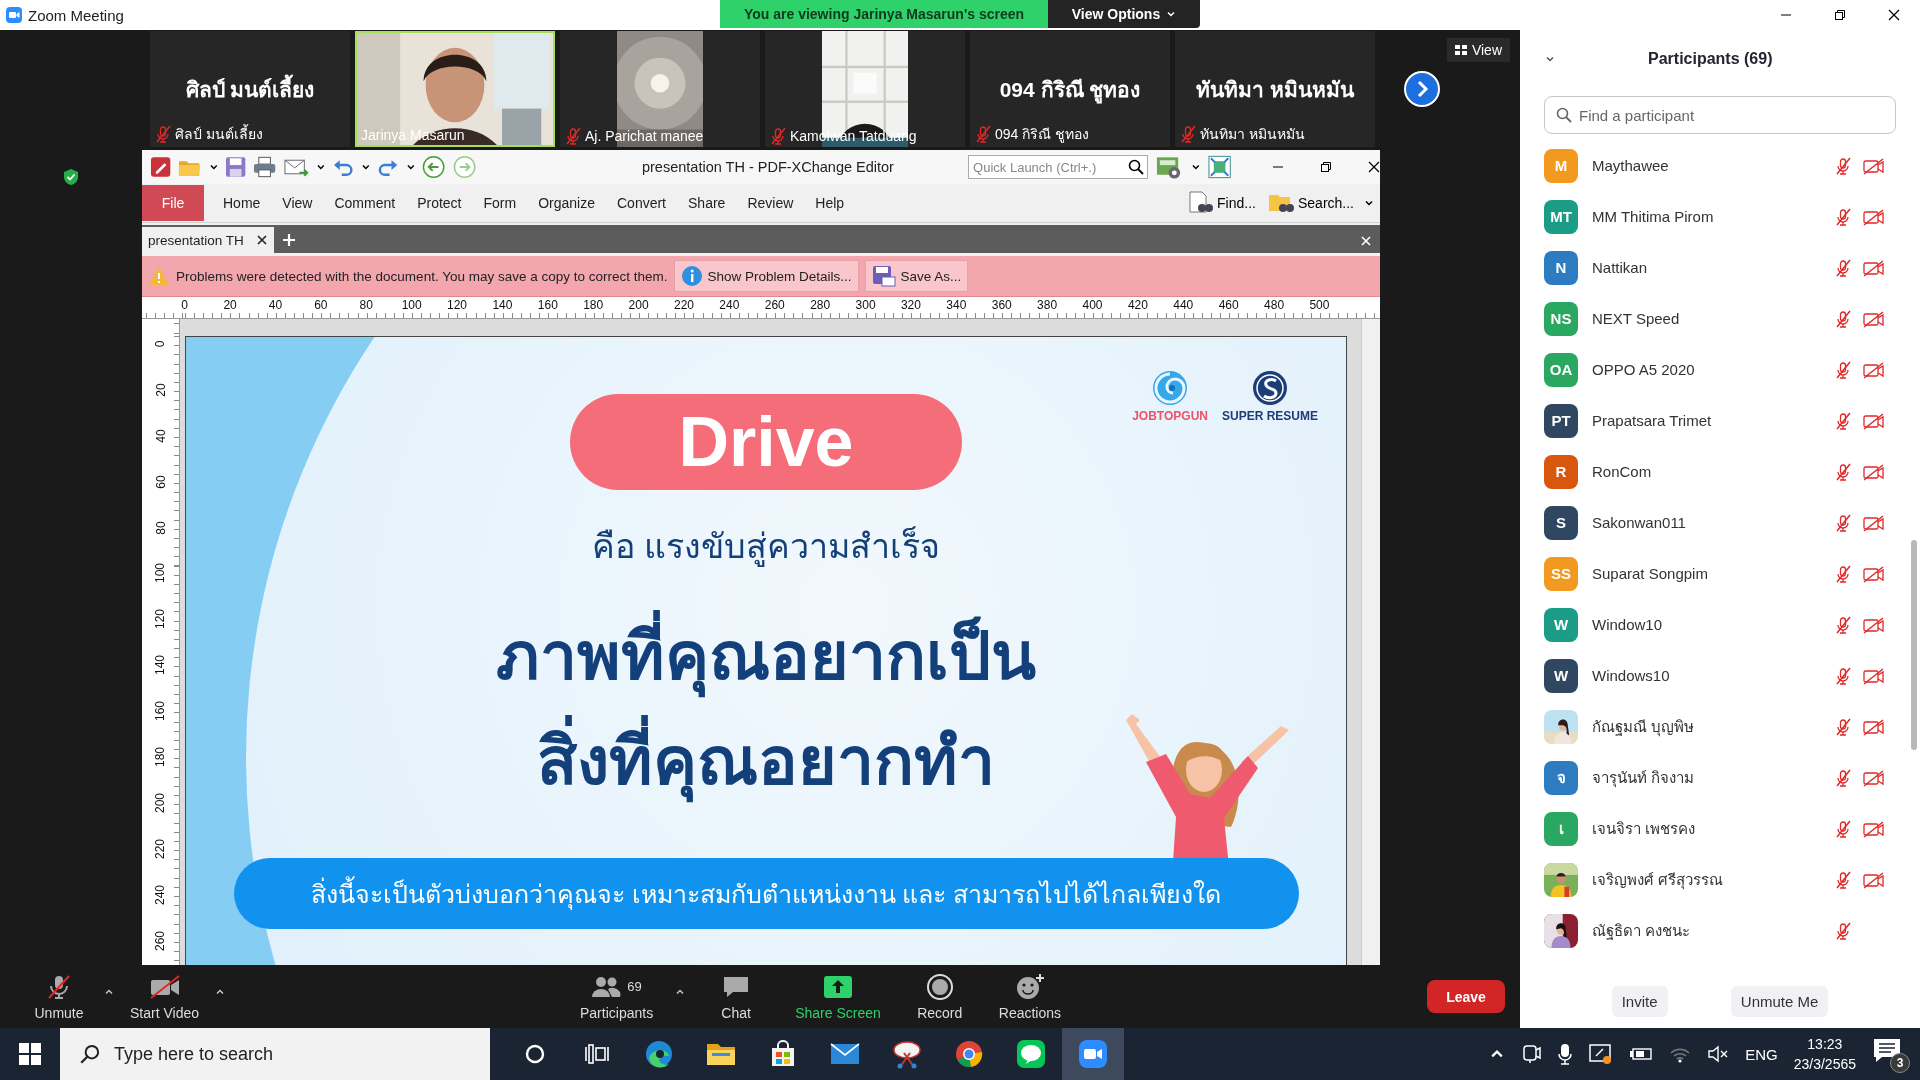 The image size is (1920, 1080). What do you see at coordinates (1761, 1054) in the screenshot?
I see `language-indicator: ENG` at bounding box center [1761, 1054].